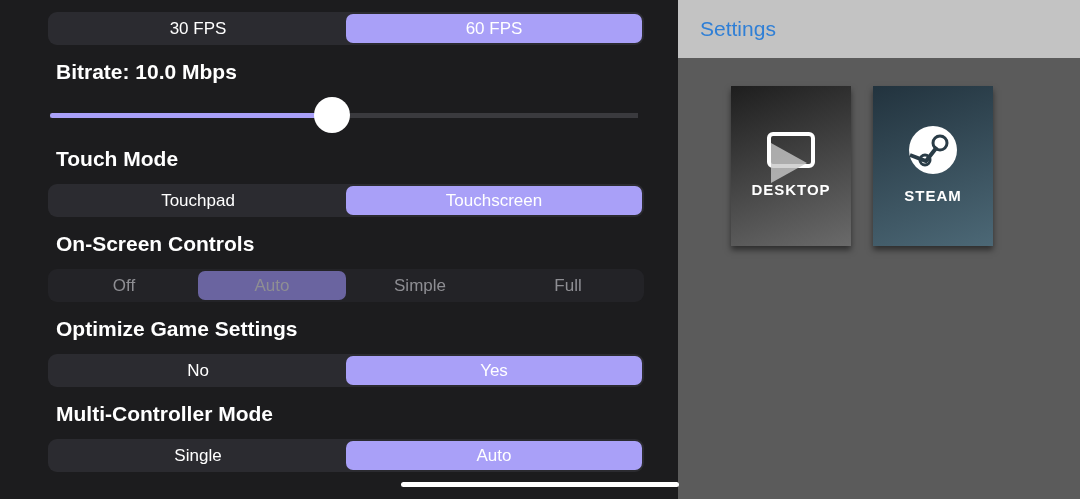 Image resolution: width=1080 pixels, height=499 pixels. I want to click on setting-label: Bitrate: 10.0 Mbps, so click(147, 72).